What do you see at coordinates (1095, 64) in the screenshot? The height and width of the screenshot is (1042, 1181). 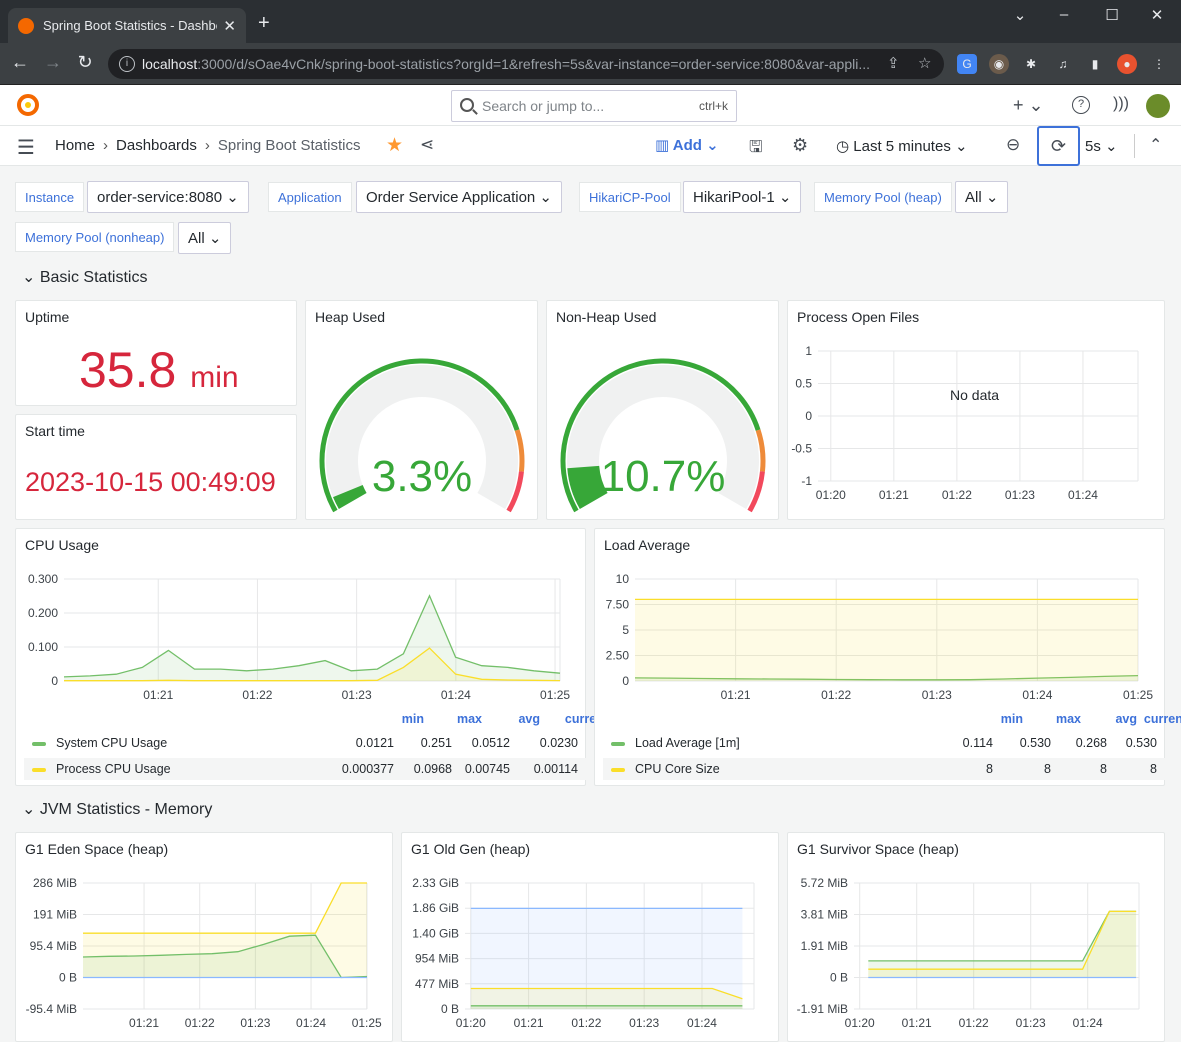 I see `side-panel-icon: ▮` at bounding box center [1095, 64].